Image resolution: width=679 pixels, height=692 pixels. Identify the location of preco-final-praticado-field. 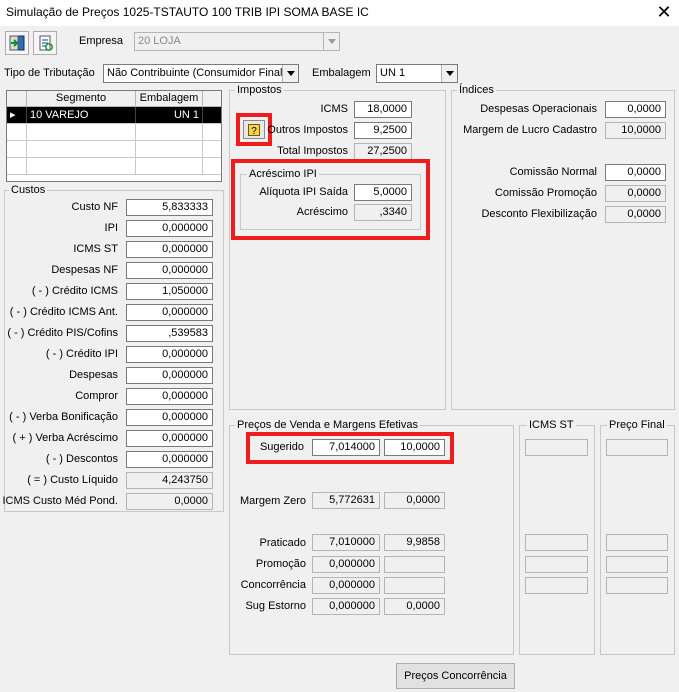
(637, 542).